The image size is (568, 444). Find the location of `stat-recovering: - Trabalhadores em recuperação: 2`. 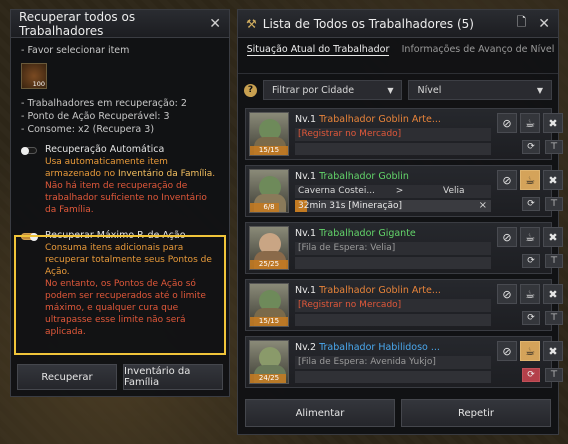

stat-recovering: - Trabalhadores em recuperação: 2 is located at coordinates (104, 103).